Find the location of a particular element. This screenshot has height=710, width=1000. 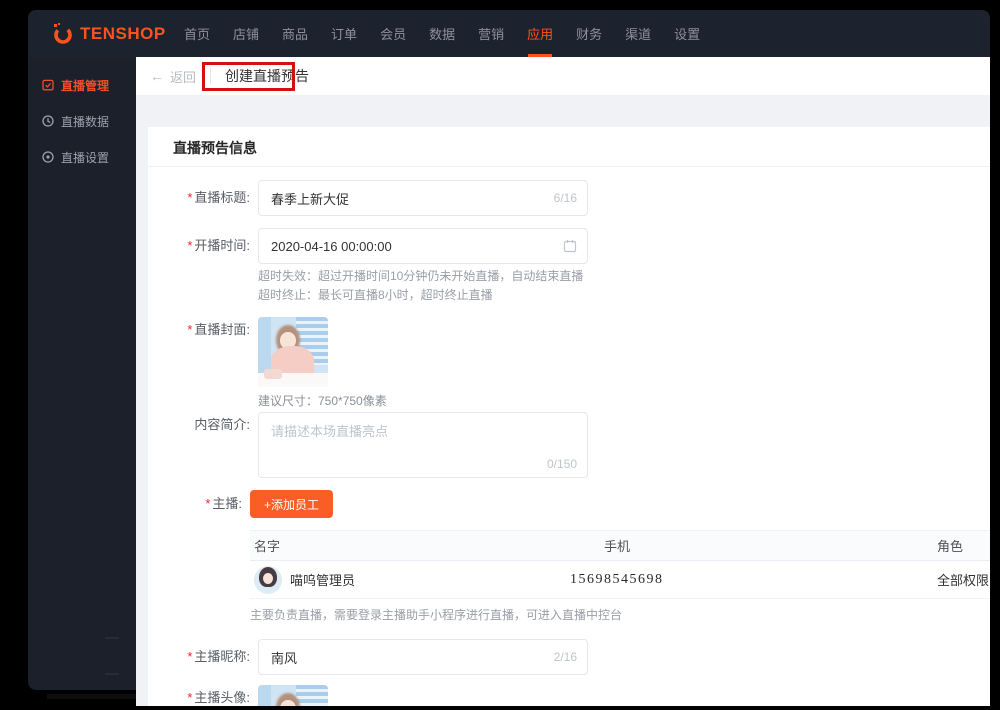

start-time-input: 2020-04-16 00:00:00 is located at coordinates (423, 246).